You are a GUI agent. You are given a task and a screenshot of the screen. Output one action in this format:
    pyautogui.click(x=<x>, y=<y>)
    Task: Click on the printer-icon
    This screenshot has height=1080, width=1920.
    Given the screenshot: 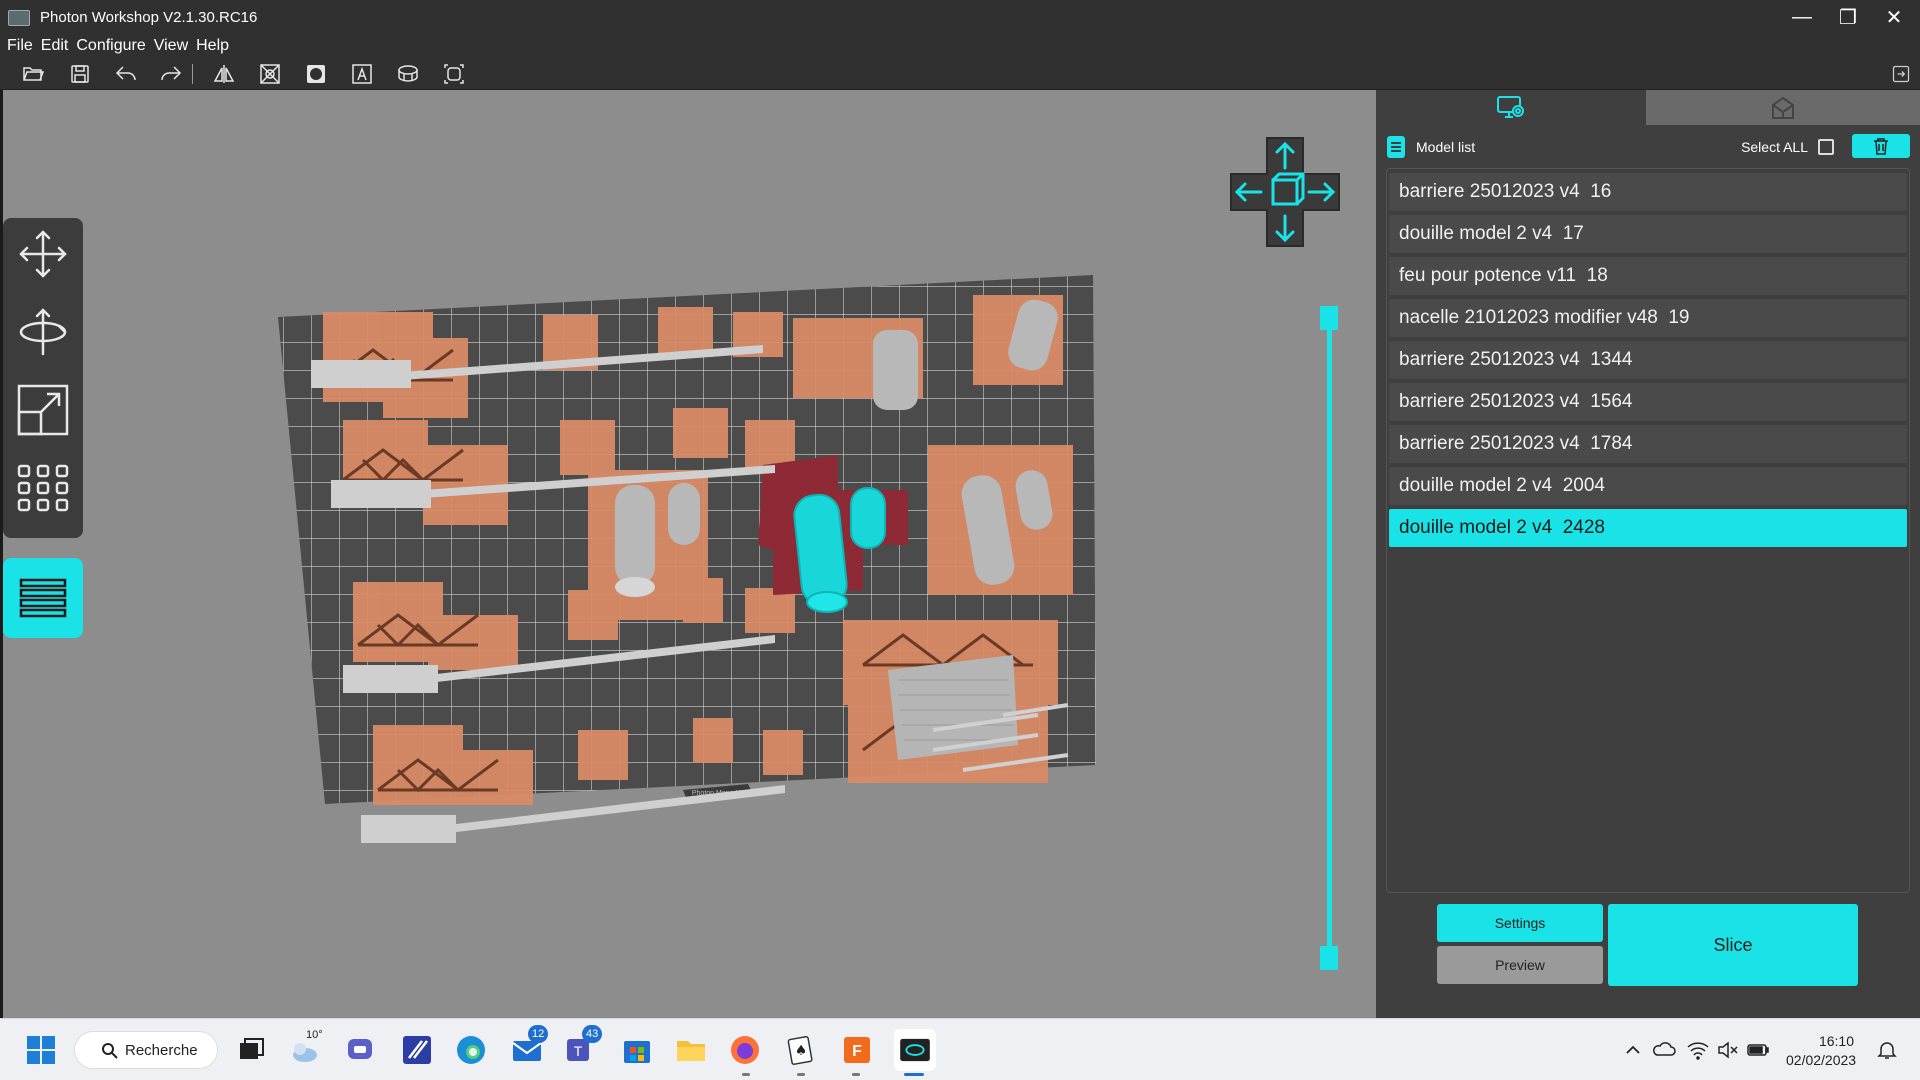 What is the action you would take?
    pyautogui.click(x=1783, y=107)
    